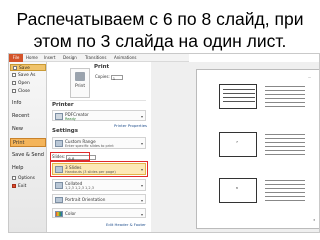  I want to click on thumb-number: 7, so click(237, 142).